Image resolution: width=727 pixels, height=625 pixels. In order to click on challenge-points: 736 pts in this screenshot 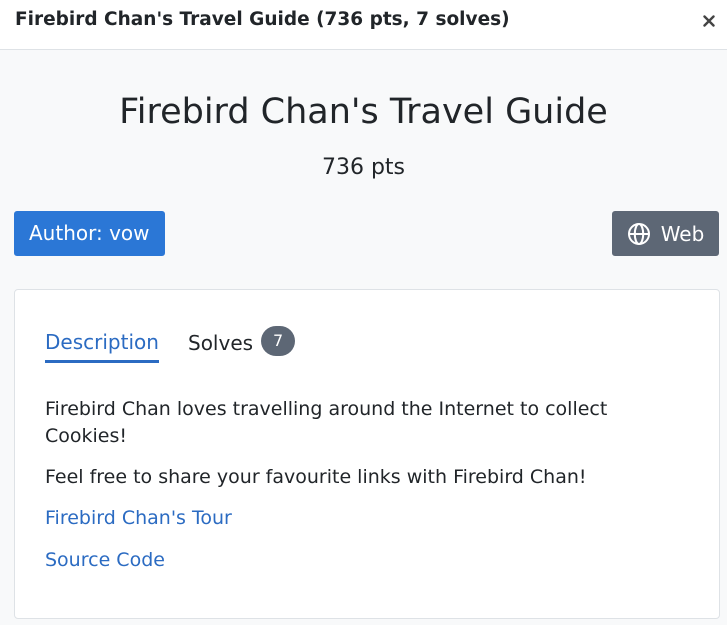, I will do `click(363, 167)`.